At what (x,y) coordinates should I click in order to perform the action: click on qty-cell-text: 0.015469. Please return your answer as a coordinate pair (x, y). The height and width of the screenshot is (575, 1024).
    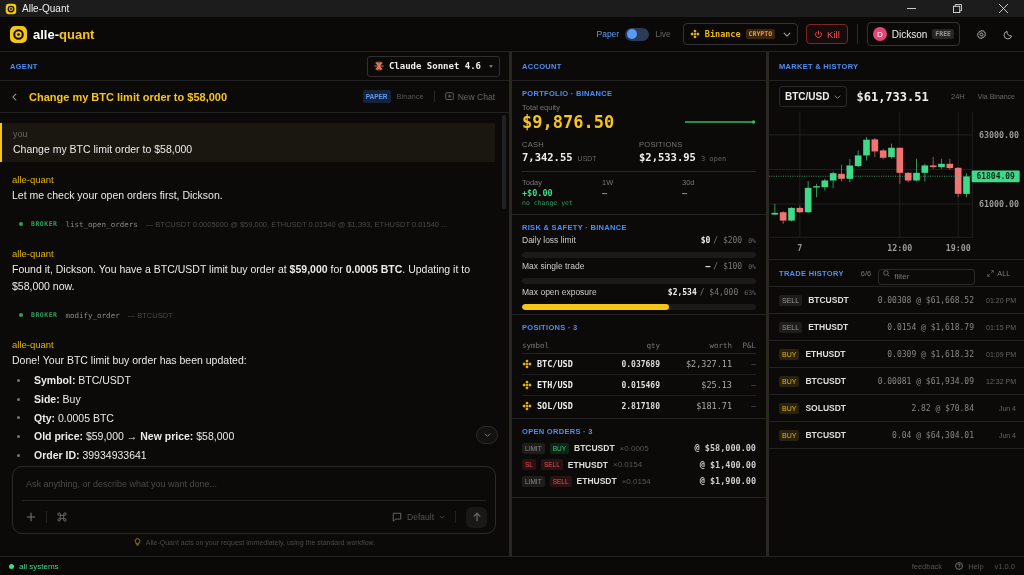
    Looking at the image, I should click on (640, 385).